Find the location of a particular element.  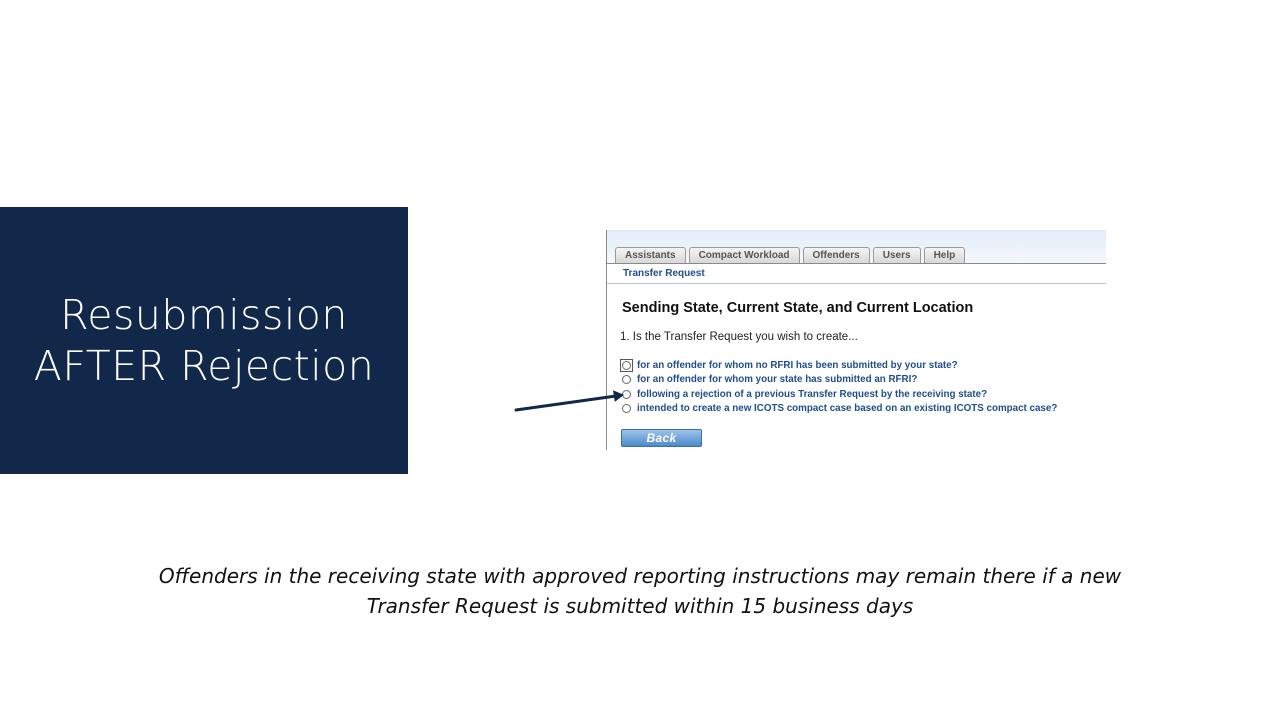

tab-compact-workload: Compact Workload is located at coordinates (744, 255).